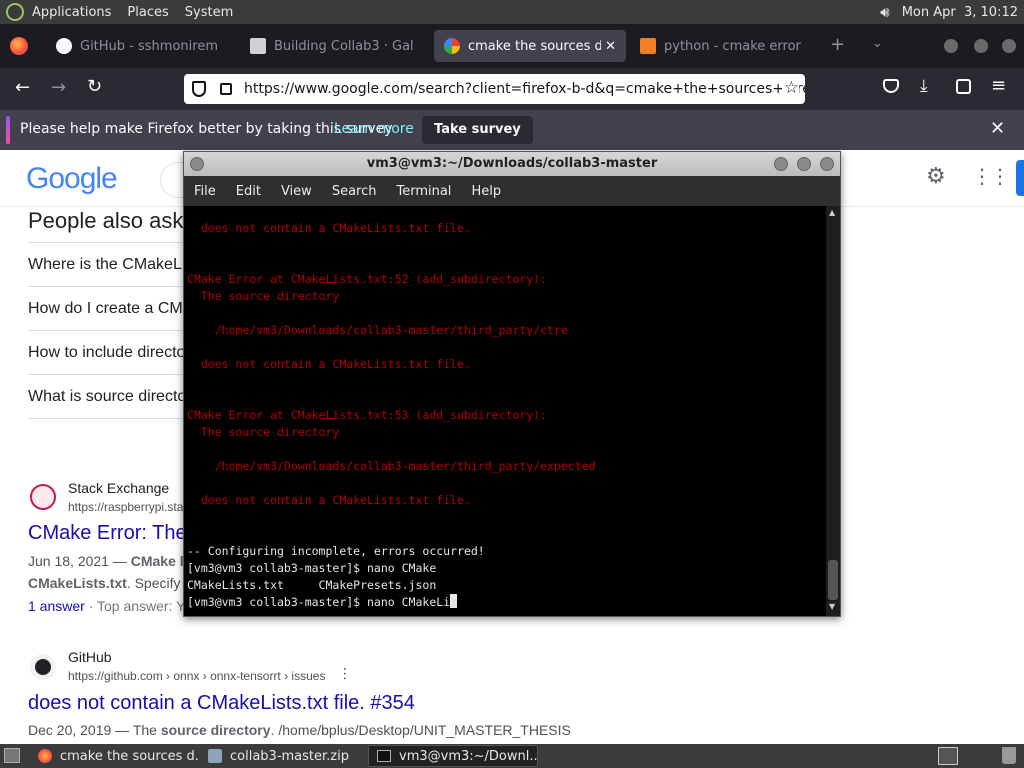  I want to click on extensions-icon, so click(963, 86).